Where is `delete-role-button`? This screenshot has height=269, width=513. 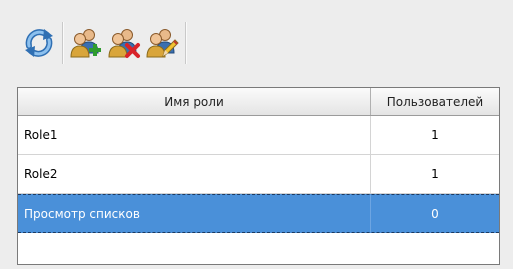
delete-role-button is located at coordinates (124, 43).